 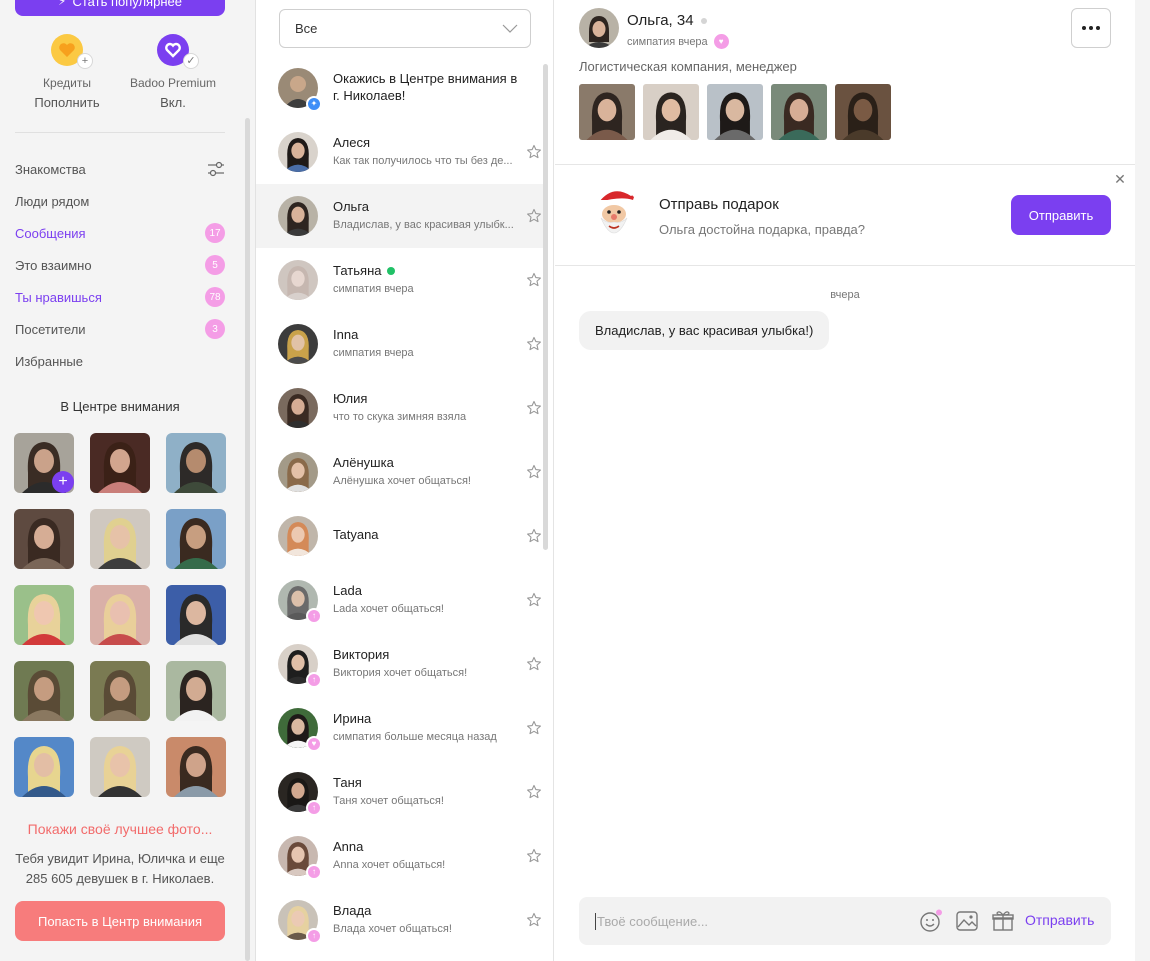 What do you see at coordinates (67, 103) in the screenshot?
I see `credits-topup-link: Пополнить` at bounding box center [67, 103].